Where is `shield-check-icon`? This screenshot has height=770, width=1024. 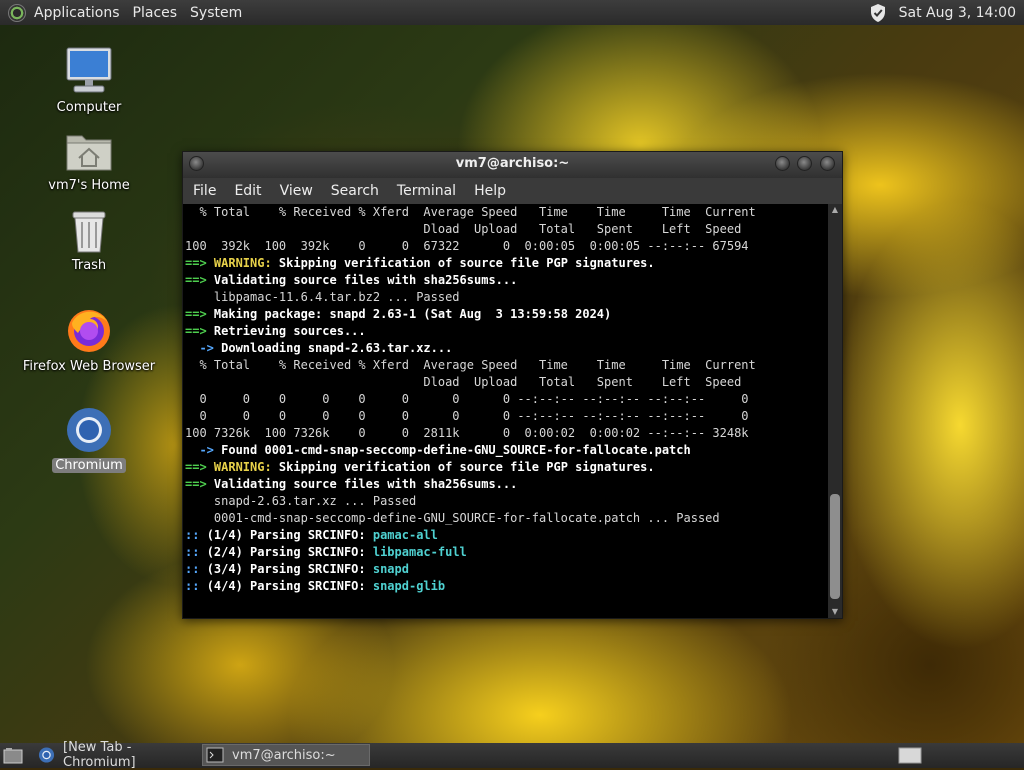
shield-check-icon is located at coordinates (878, 13).